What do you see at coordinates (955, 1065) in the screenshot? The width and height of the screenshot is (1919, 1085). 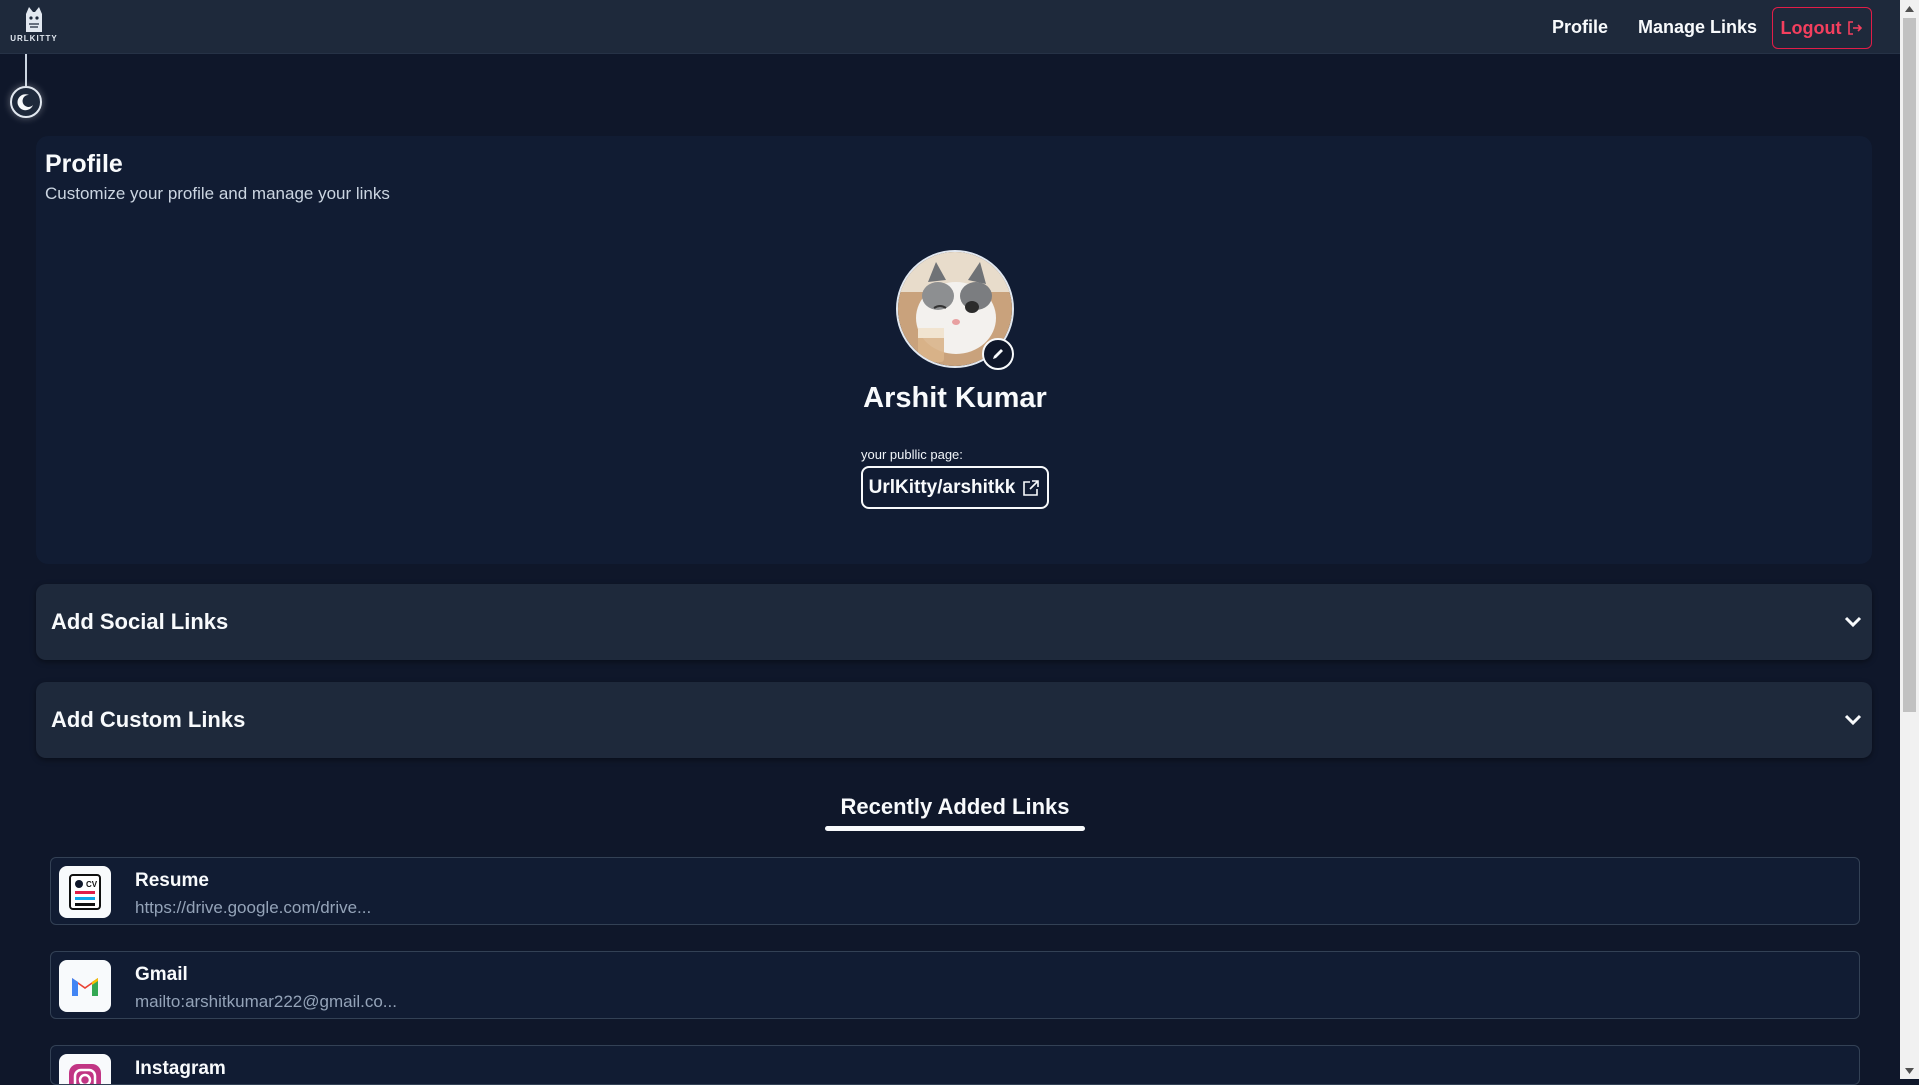 I see `list-item: Instagram` at bounding box center [955, 1065].